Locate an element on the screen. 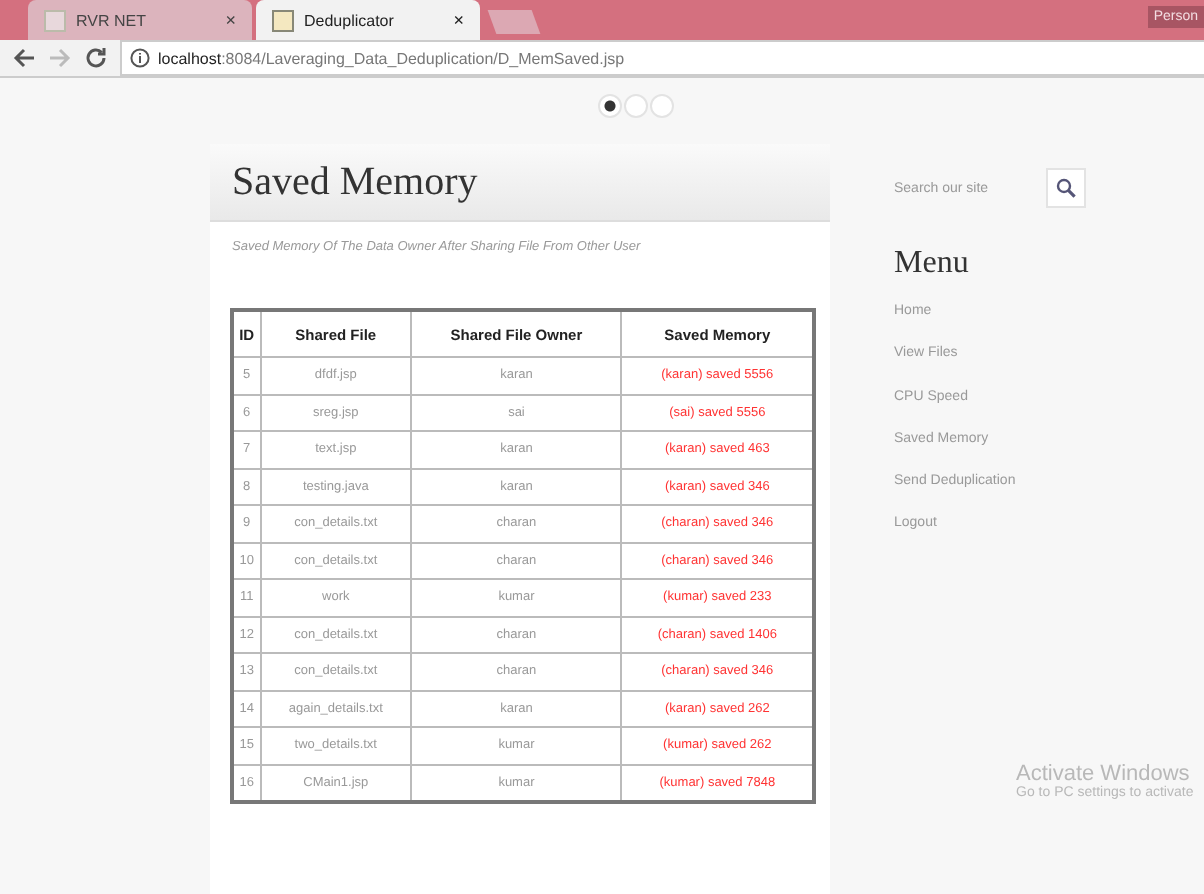 This screenshot has width=1204, height=894. browser-tab: Deduplicator × is located at coordinates (368, 20).